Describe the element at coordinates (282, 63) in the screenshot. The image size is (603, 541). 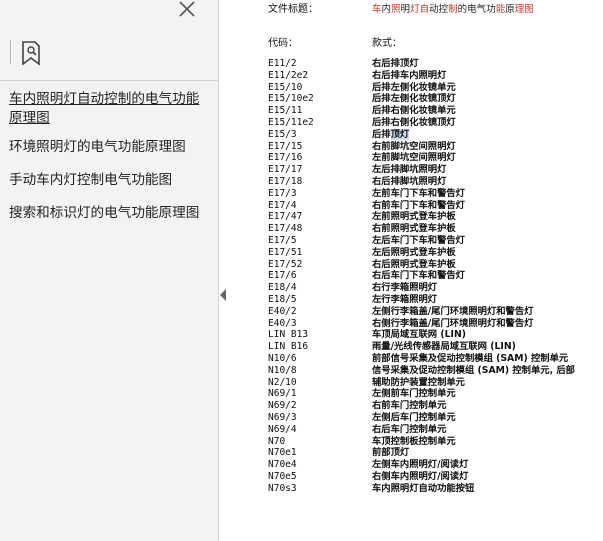
I see `part-code: E11/2` at that location.